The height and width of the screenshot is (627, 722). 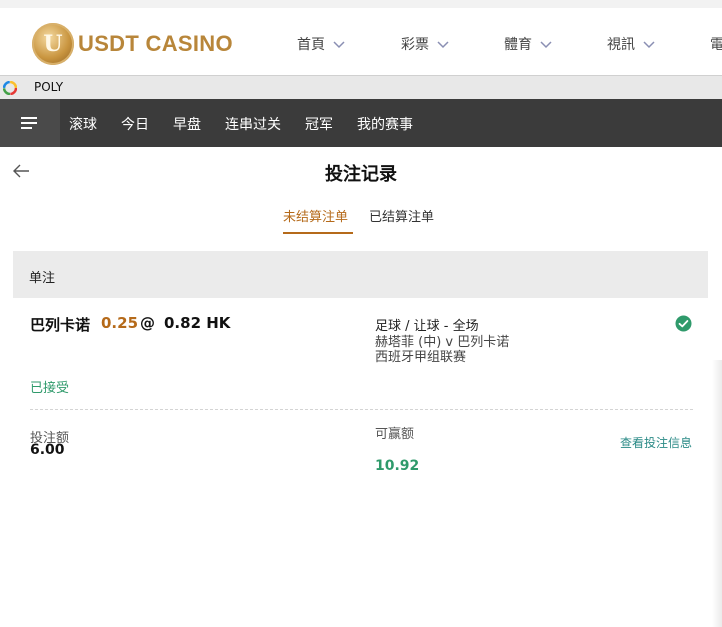 I want to click on tab-outright: 冠军, so click(x=319, y=124).